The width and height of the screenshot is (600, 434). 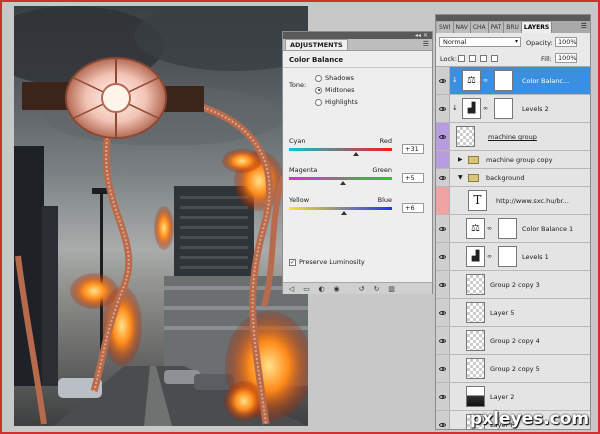 What do you see at coordinates (566, 58) in the screenshot?
I see `fill-field: 100%` at bounding box center [566, 58].